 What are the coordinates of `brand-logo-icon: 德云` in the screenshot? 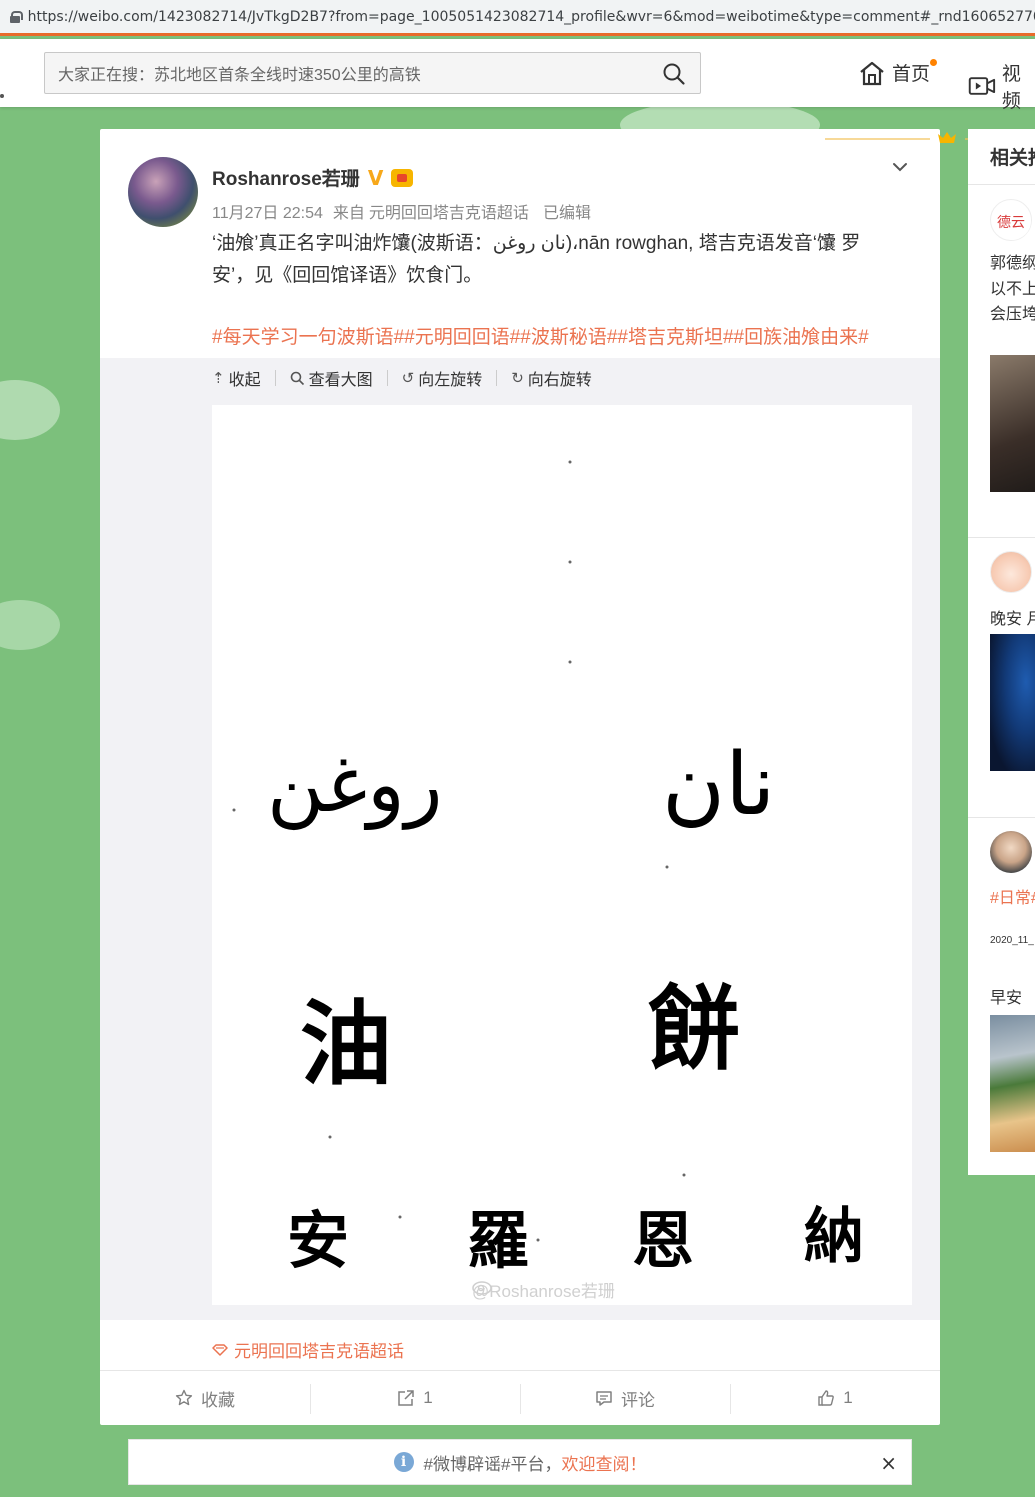 It's located at (1012, 221).